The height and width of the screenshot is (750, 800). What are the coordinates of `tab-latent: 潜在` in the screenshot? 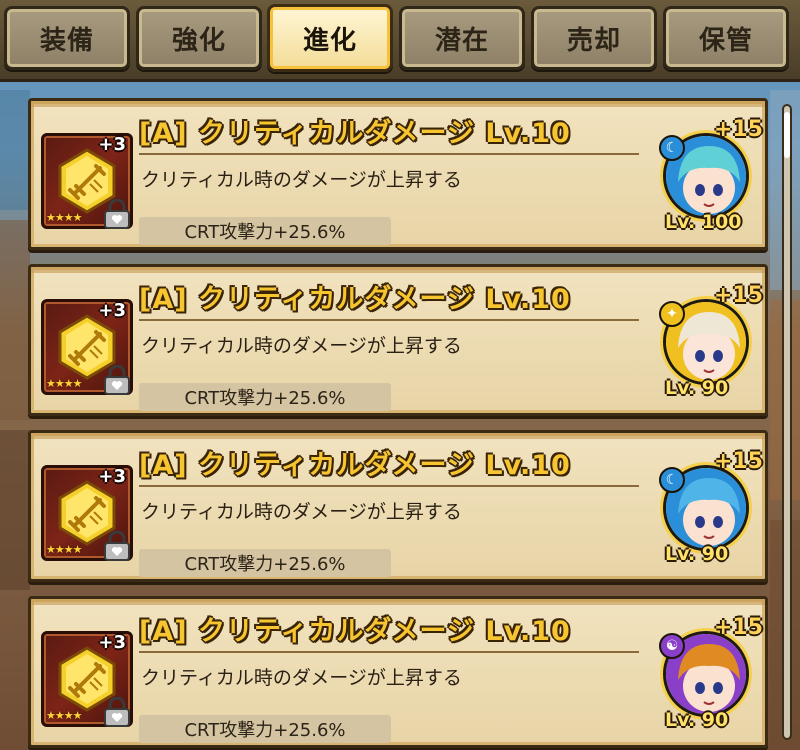 It's located at (462, 38).